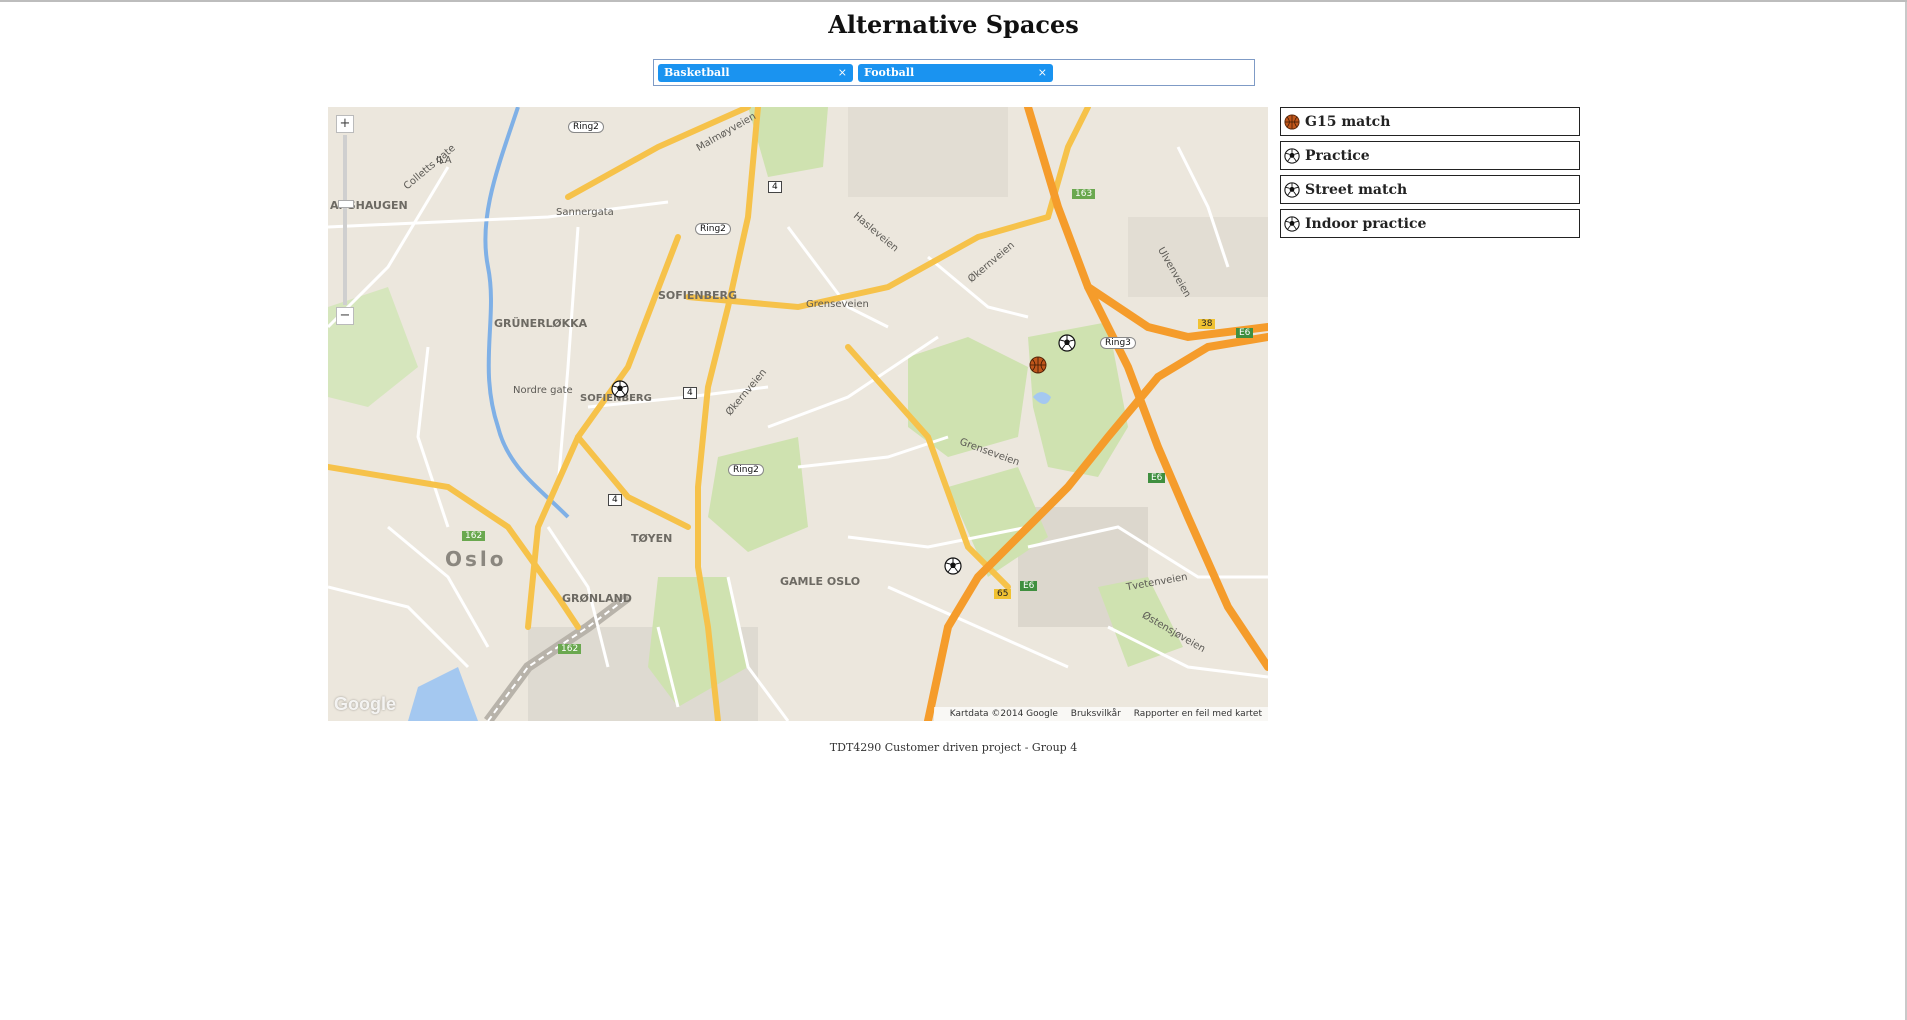  I want to click on event-item: Practice, so click(1430, 155).